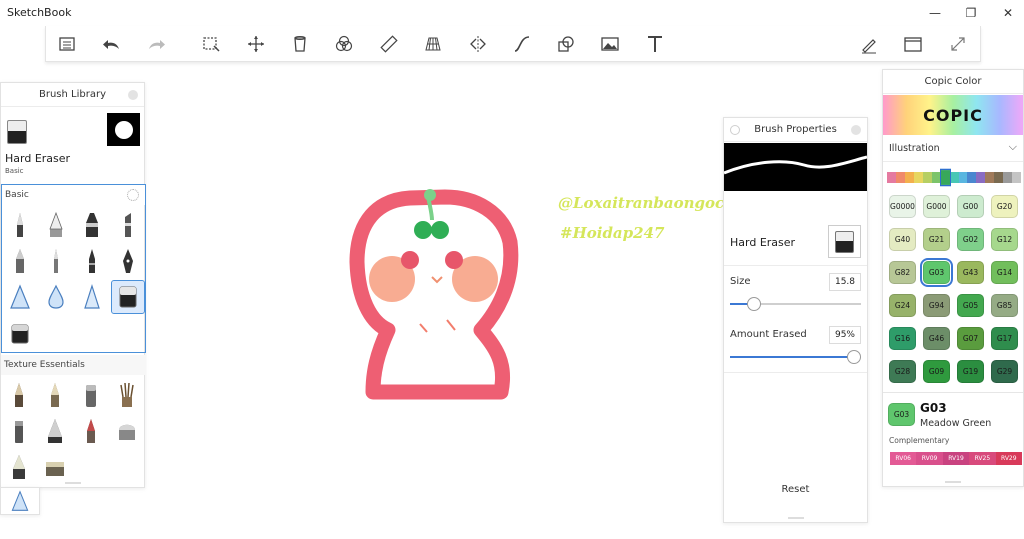 Image resolution: width=1024 pixels, height=539 pixels. I want to click on size-slider-handle, so click(753, 304).